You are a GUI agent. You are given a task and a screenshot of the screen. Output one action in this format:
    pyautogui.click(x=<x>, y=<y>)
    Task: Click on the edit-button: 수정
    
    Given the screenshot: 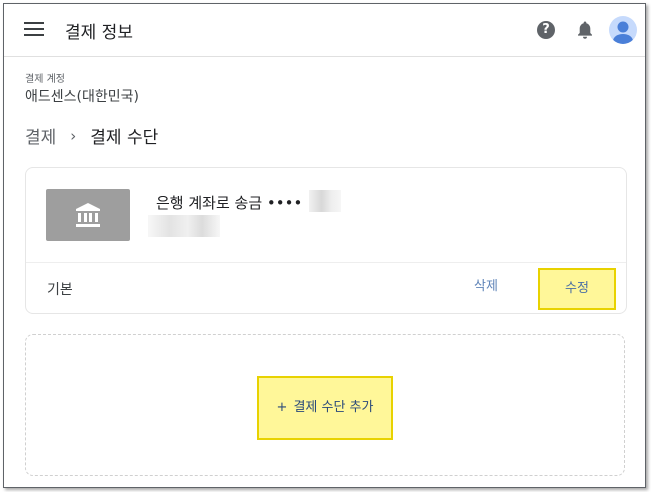 What is the action you would take?
    pyautogui.click(x=577, y=289)
    